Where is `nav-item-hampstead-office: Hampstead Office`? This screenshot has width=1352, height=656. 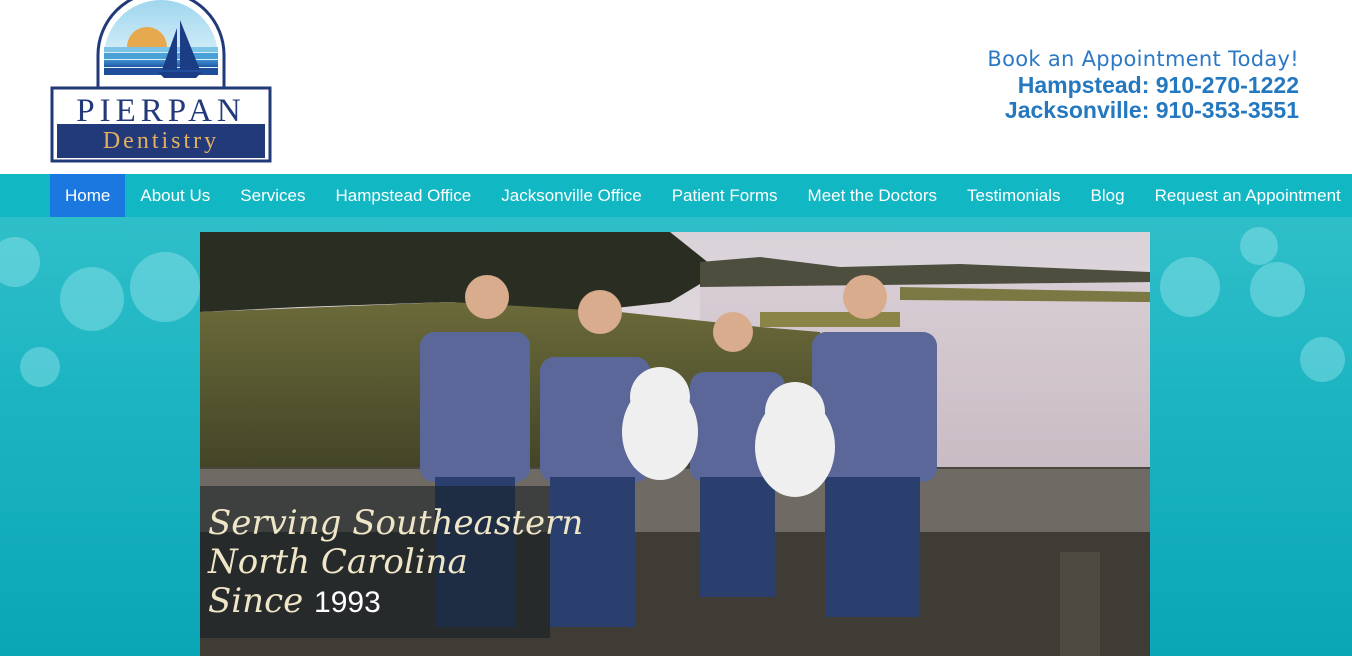 nav-item-hampstead-office: Hampstead Office is located at coordinates (403, 195).